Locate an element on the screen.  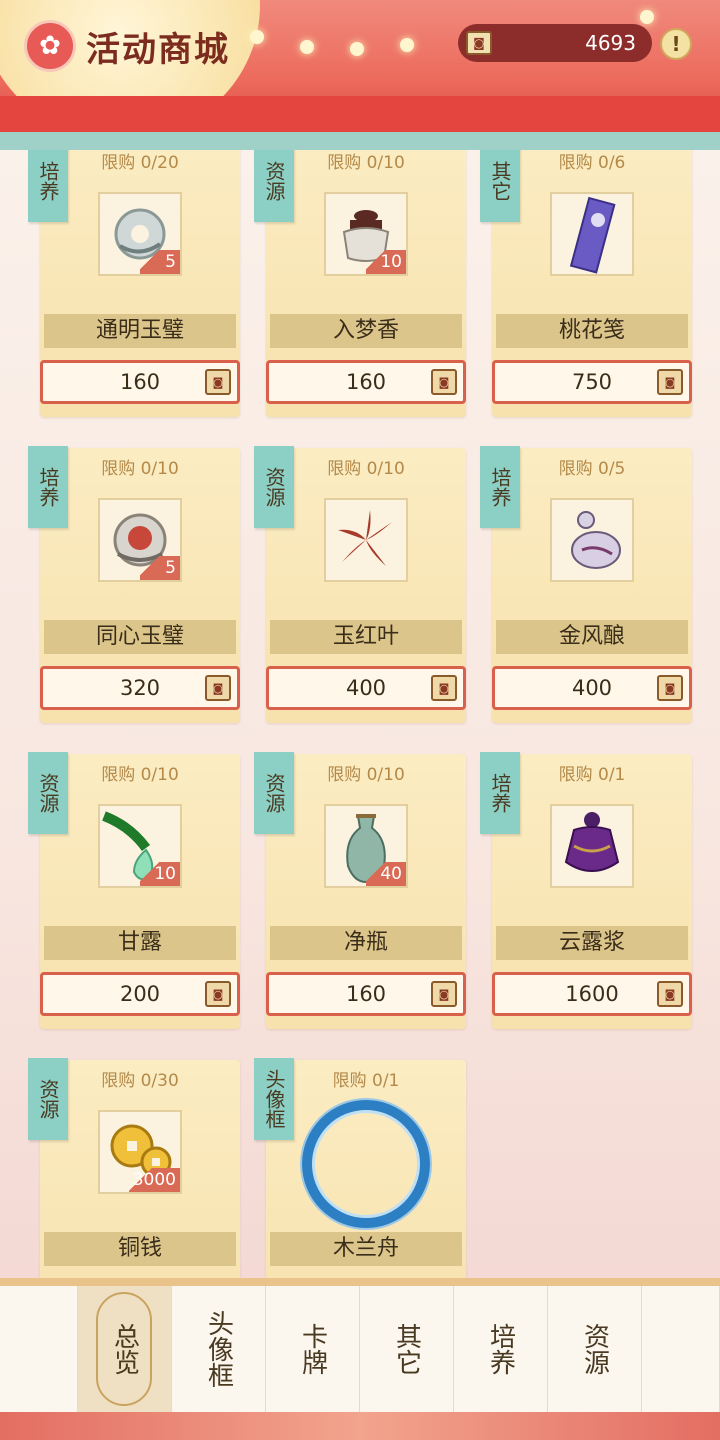
item-card: 限购 0/20 5 通明玉璧 160 ◙ 培养 is located at coordinates (134, 283).